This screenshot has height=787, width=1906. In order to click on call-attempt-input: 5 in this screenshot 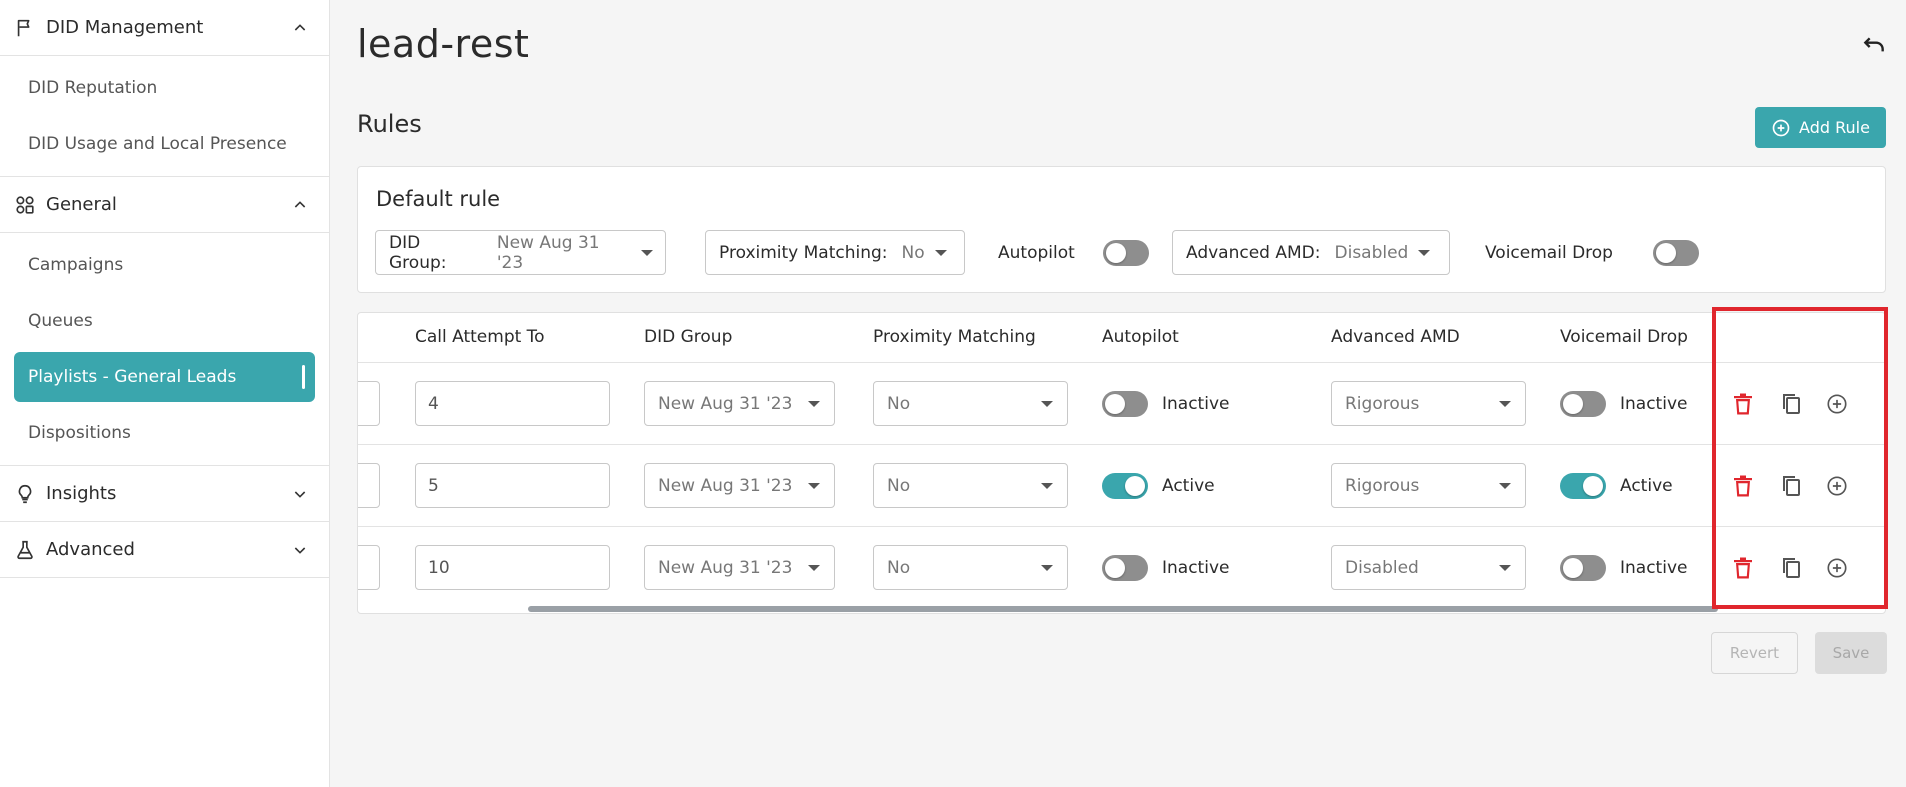, I will do `click(512, 485)`.